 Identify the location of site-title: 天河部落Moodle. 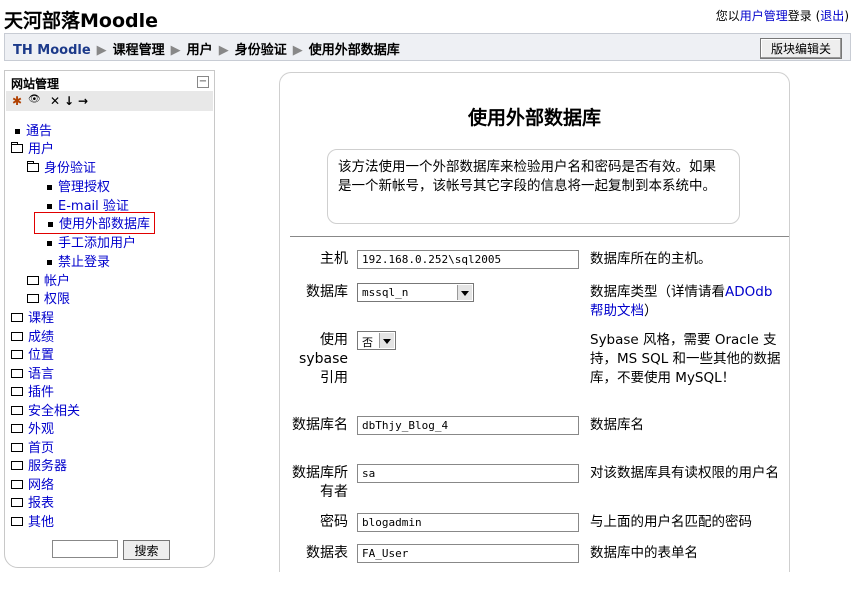
(81, 21).